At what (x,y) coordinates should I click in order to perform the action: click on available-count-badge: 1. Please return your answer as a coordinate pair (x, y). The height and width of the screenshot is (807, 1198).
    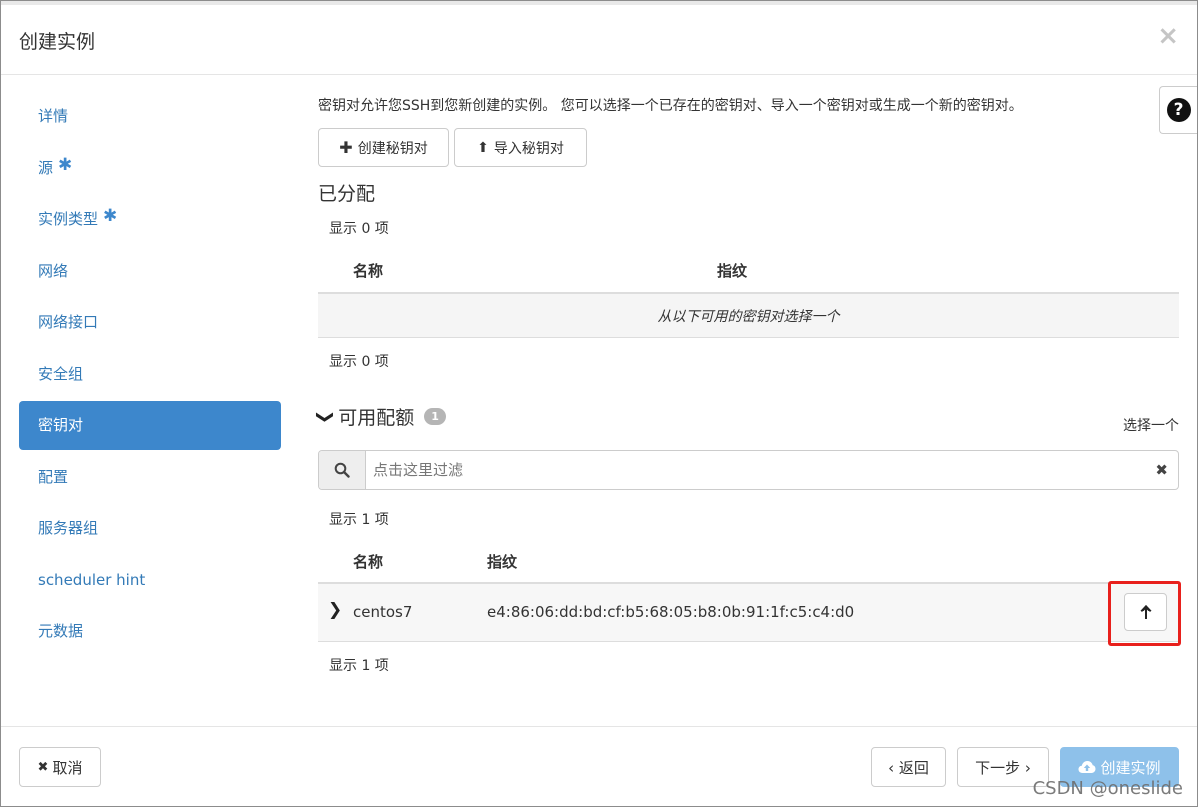
    Looking at the image, I should click on (435, 416).